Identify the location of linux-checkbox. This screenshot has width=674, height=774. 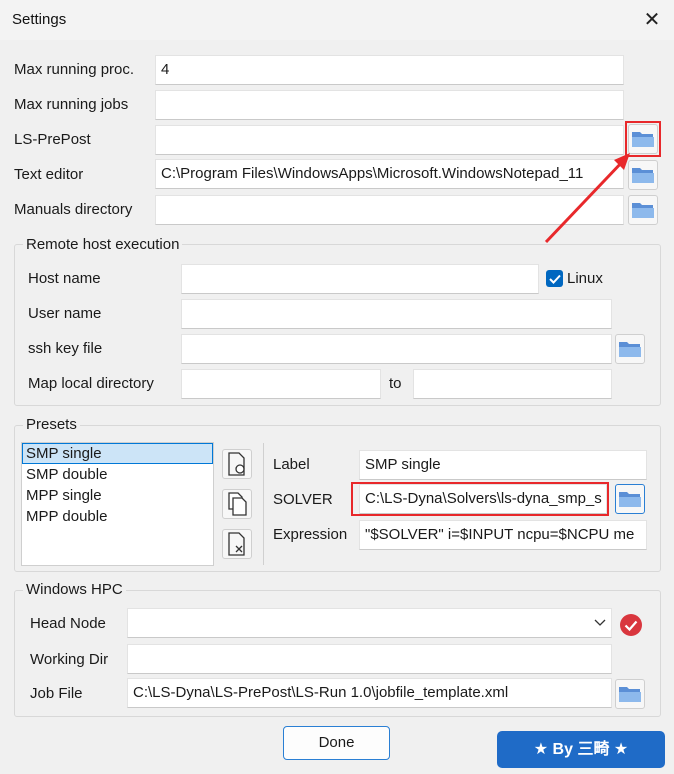
(554, 278).